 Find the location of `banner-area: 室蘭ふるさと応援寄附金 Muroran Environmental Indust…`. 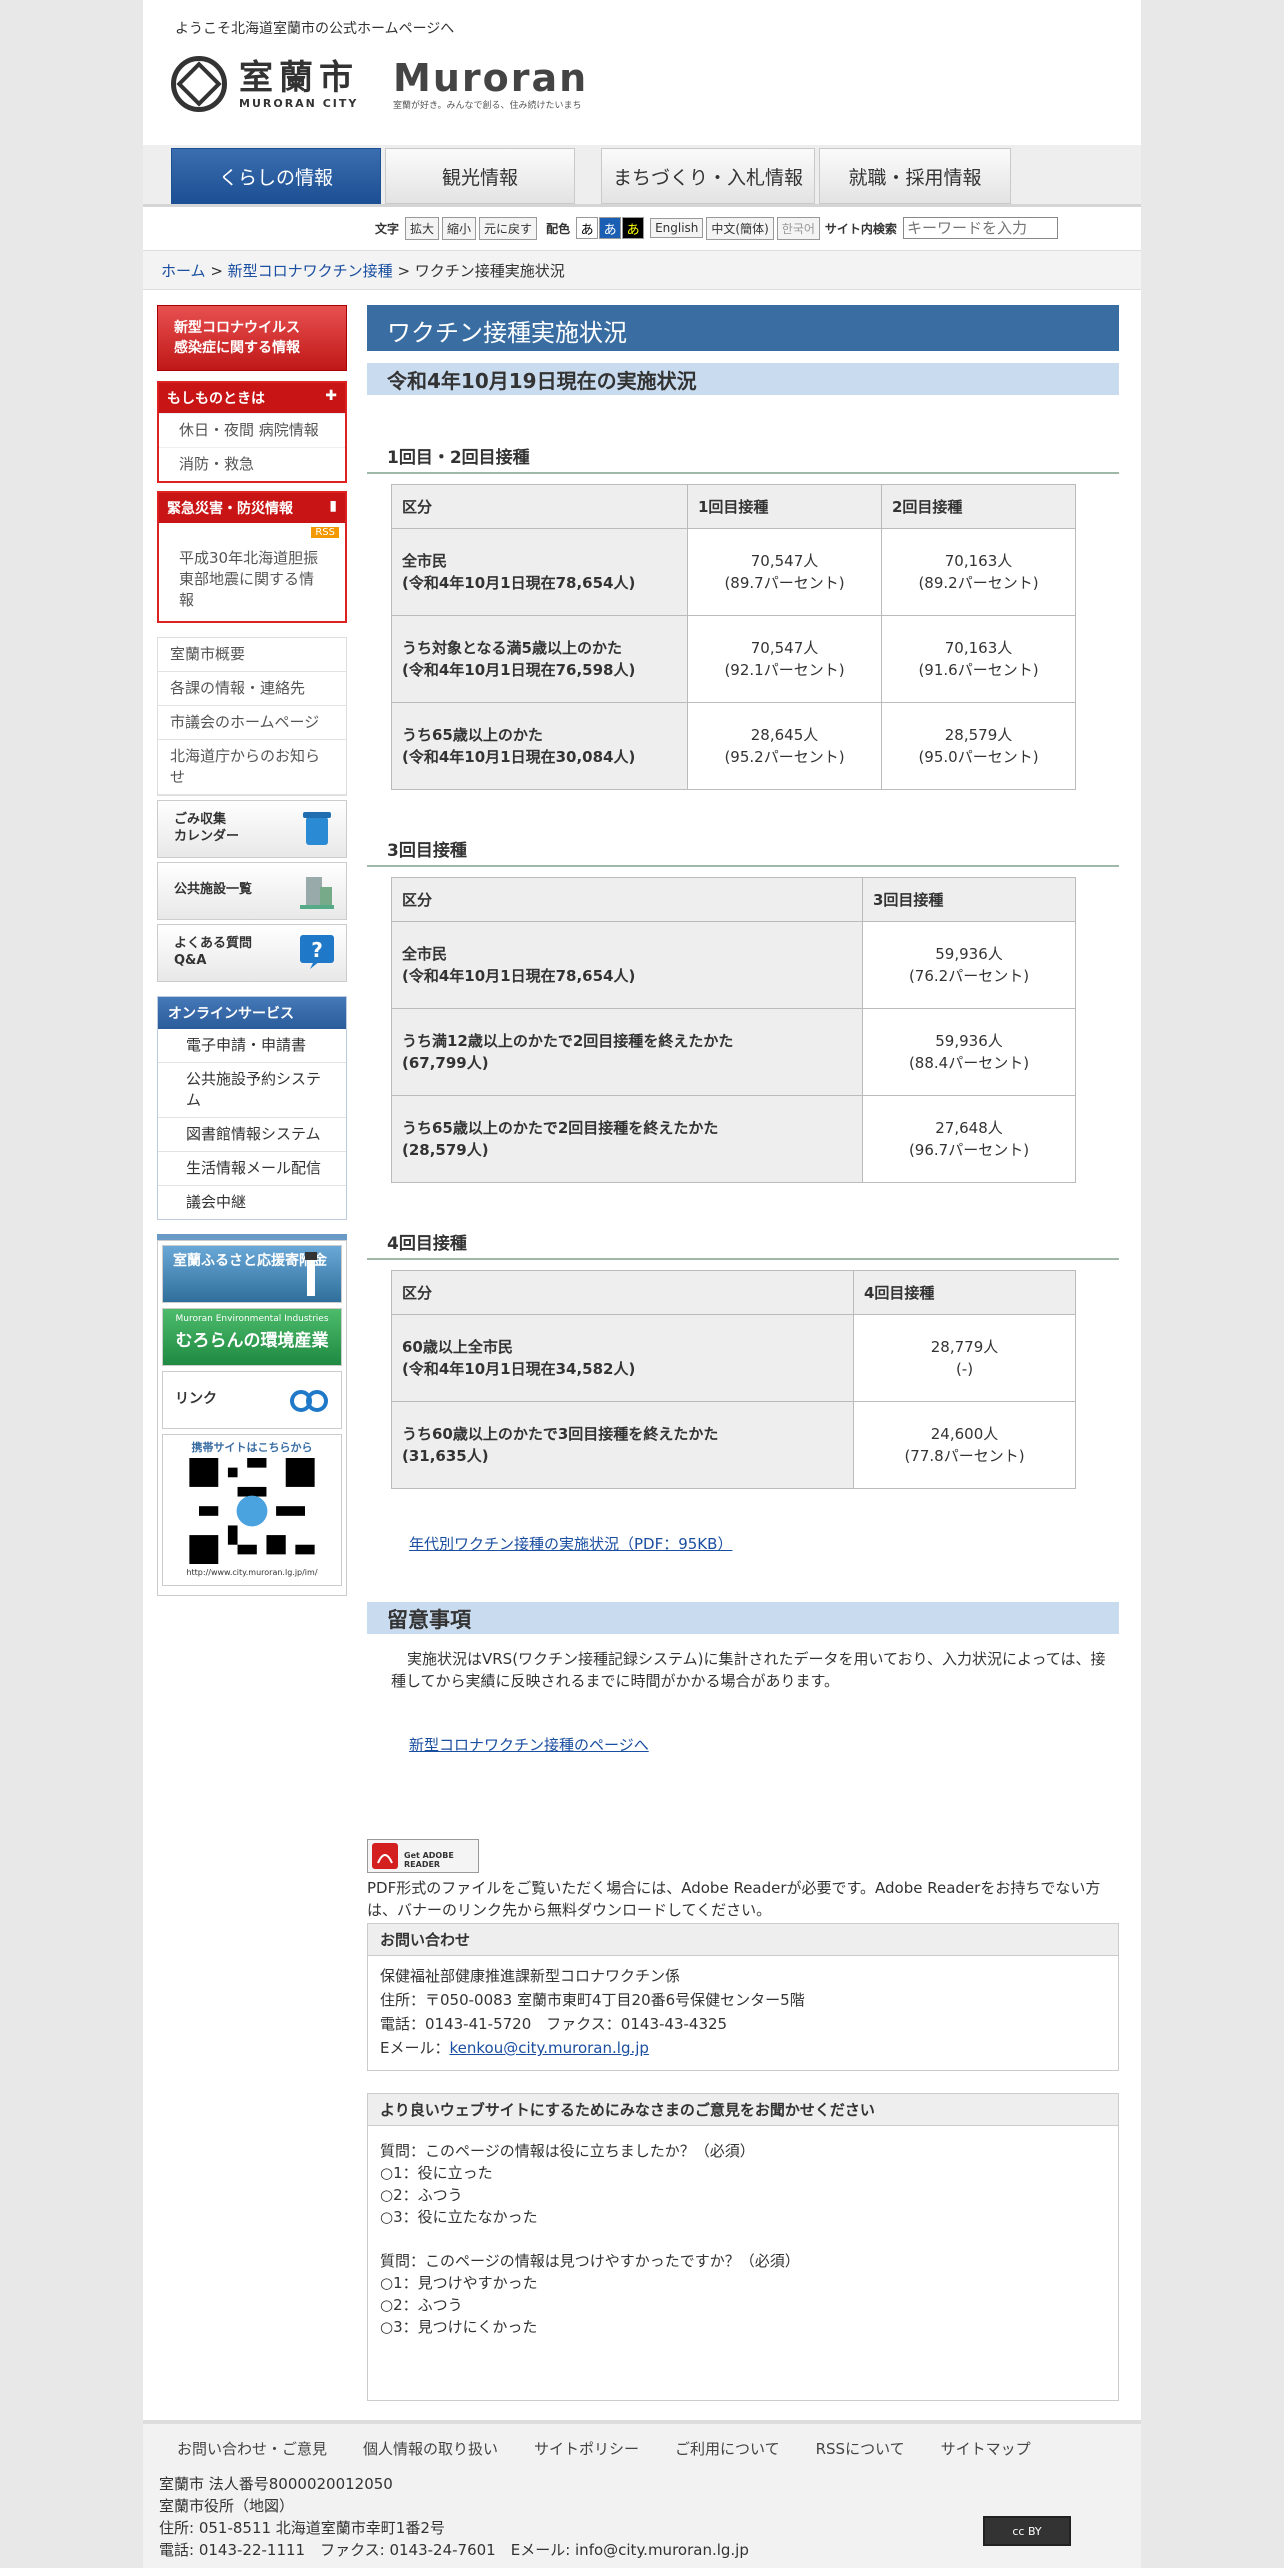

banner-area: 室蘭ふるさと応援寄附金 Muroran Environmental Indust… is located at coordinates (252, 1418).